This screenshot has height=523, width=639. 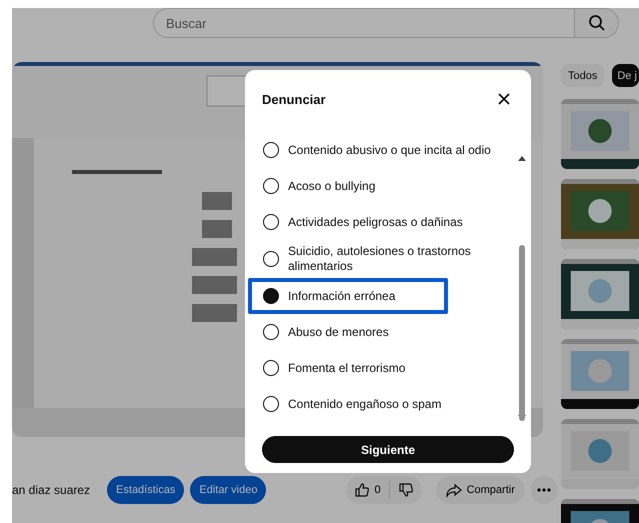 What do you see at coordinates (384, 368) in the screenshot?
I see `report-option: Fomenta el terrorismo` at bounding box center [384, 368].